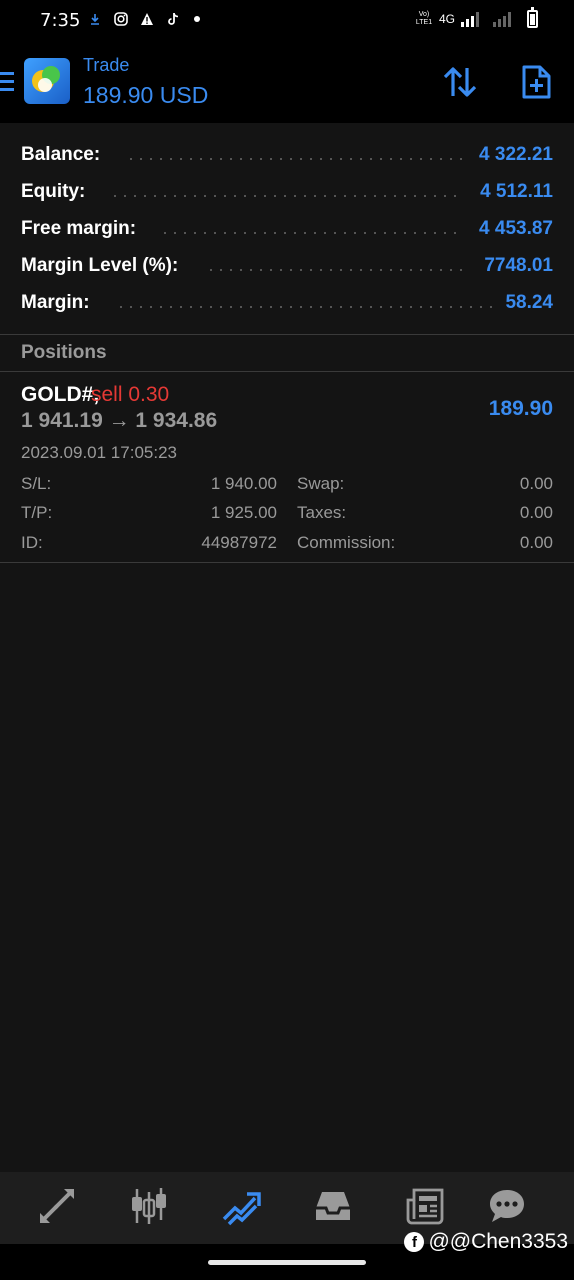 Image resolution: width=574 pixels, height=1280 pixels. What do you see at coordinates (532, 17) in the screenshot?
I see `battery-icon` at bounding box center [532, 17].